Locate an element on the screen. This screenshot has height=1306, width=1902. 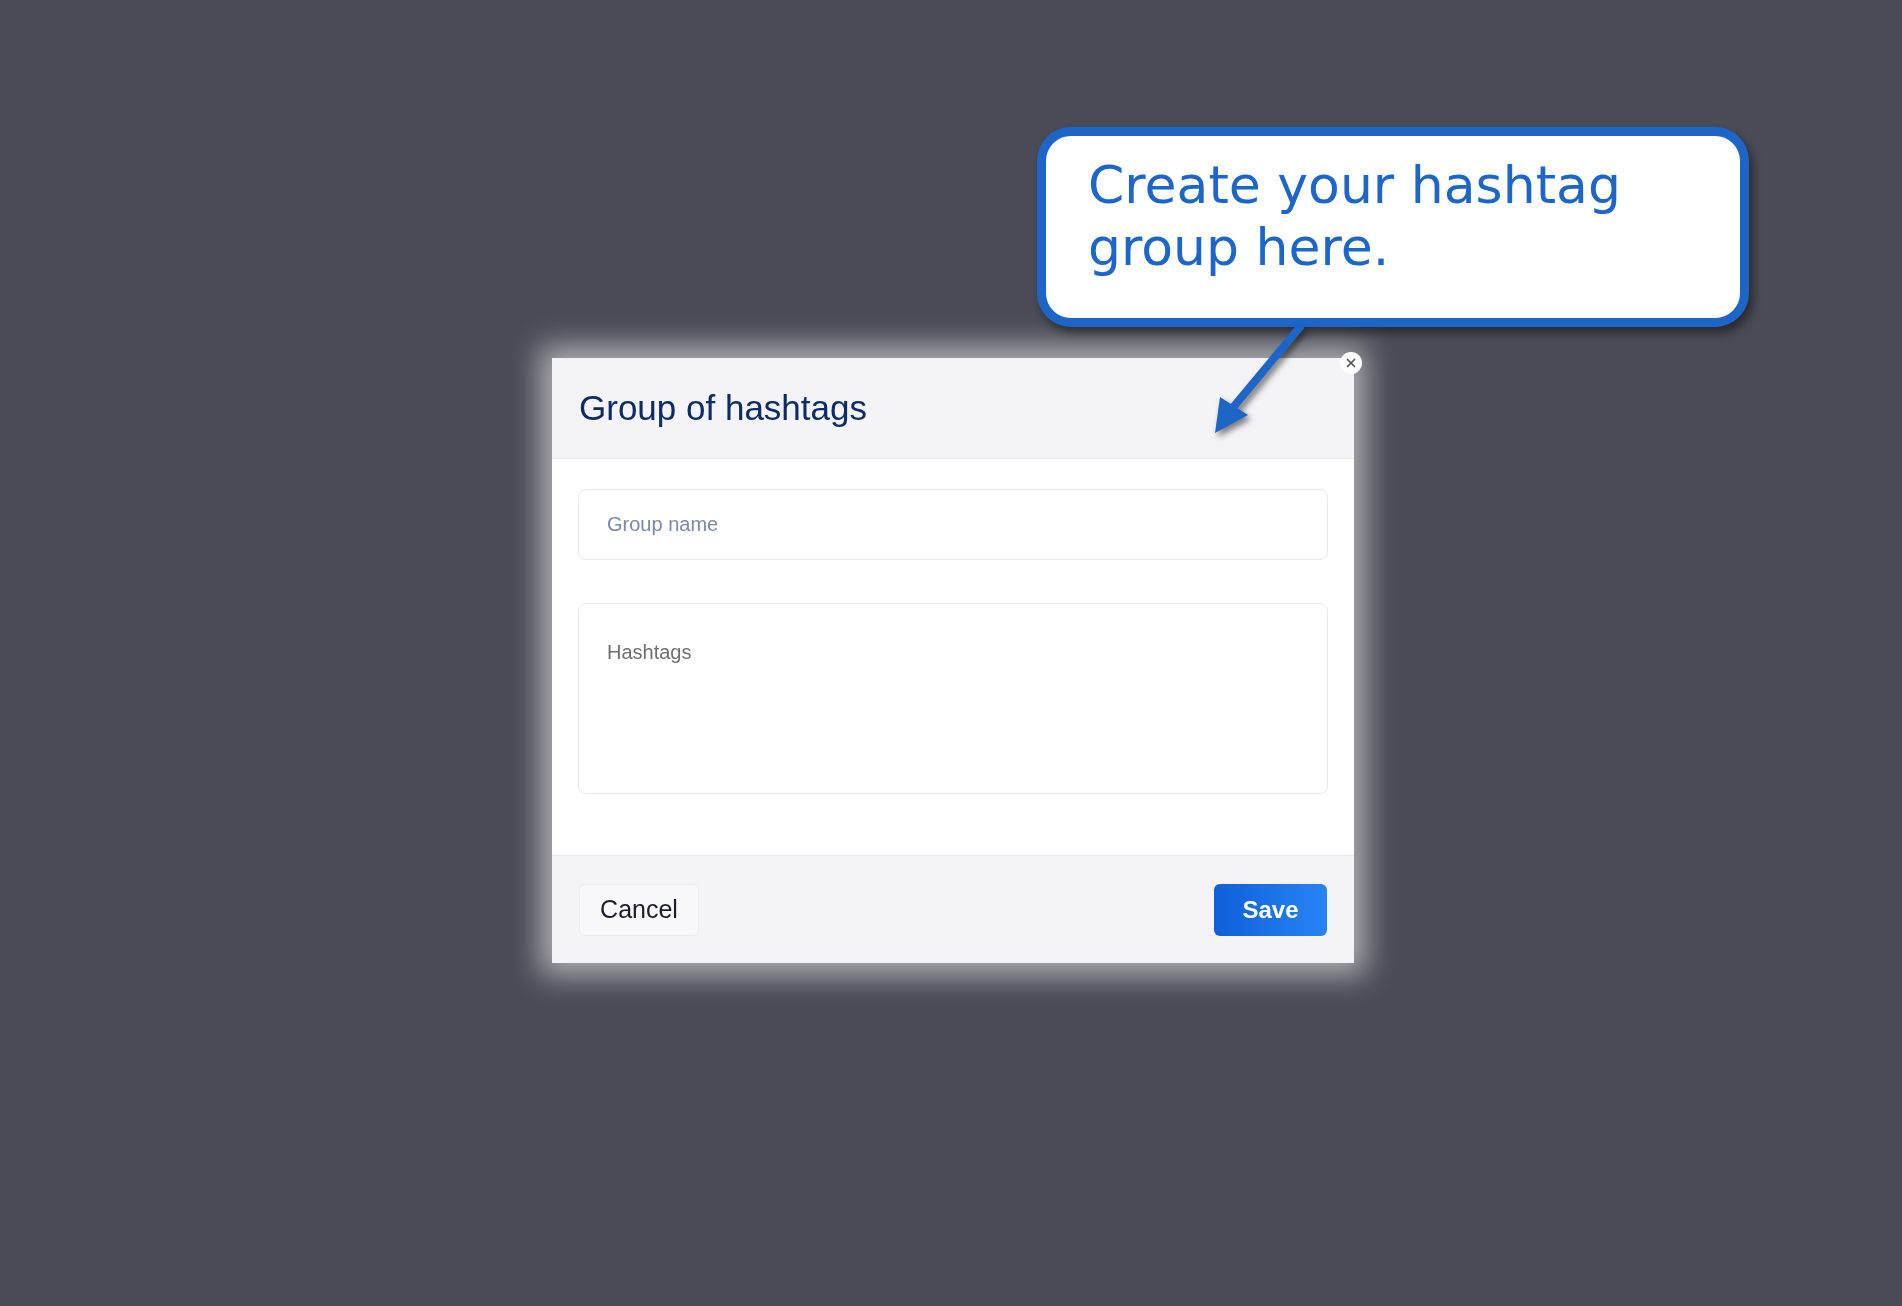
cancel-button: Cancel is located at coordinates (639, 909).